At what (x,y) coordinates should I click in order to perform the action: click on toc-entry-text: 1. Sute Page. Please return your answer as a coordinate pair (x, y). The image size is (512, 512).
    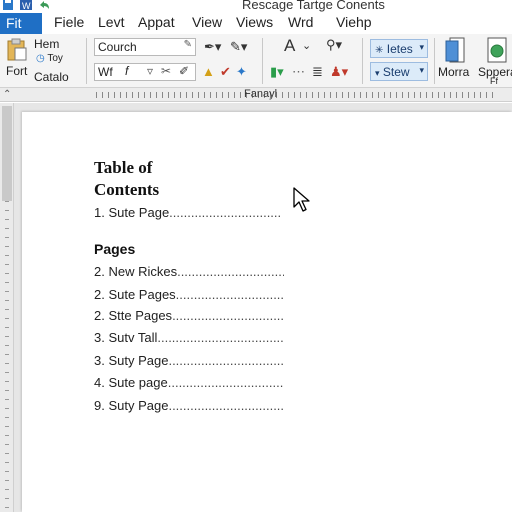
    Looking at the image, I should click on (132, 212).